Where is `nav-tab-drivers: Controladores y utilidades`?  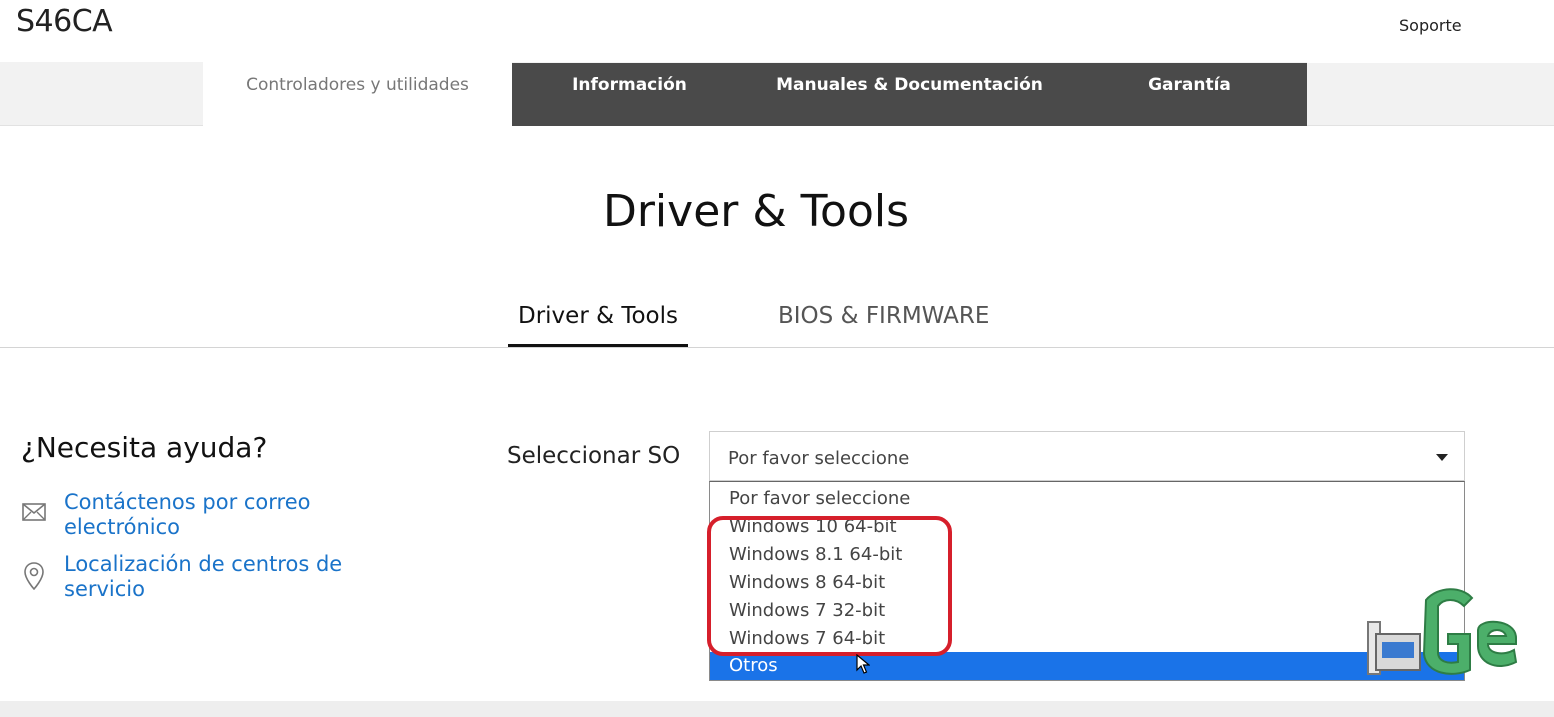
nav-tab-drivers: Controladores y utilidades is located at coordinates (357, 85).